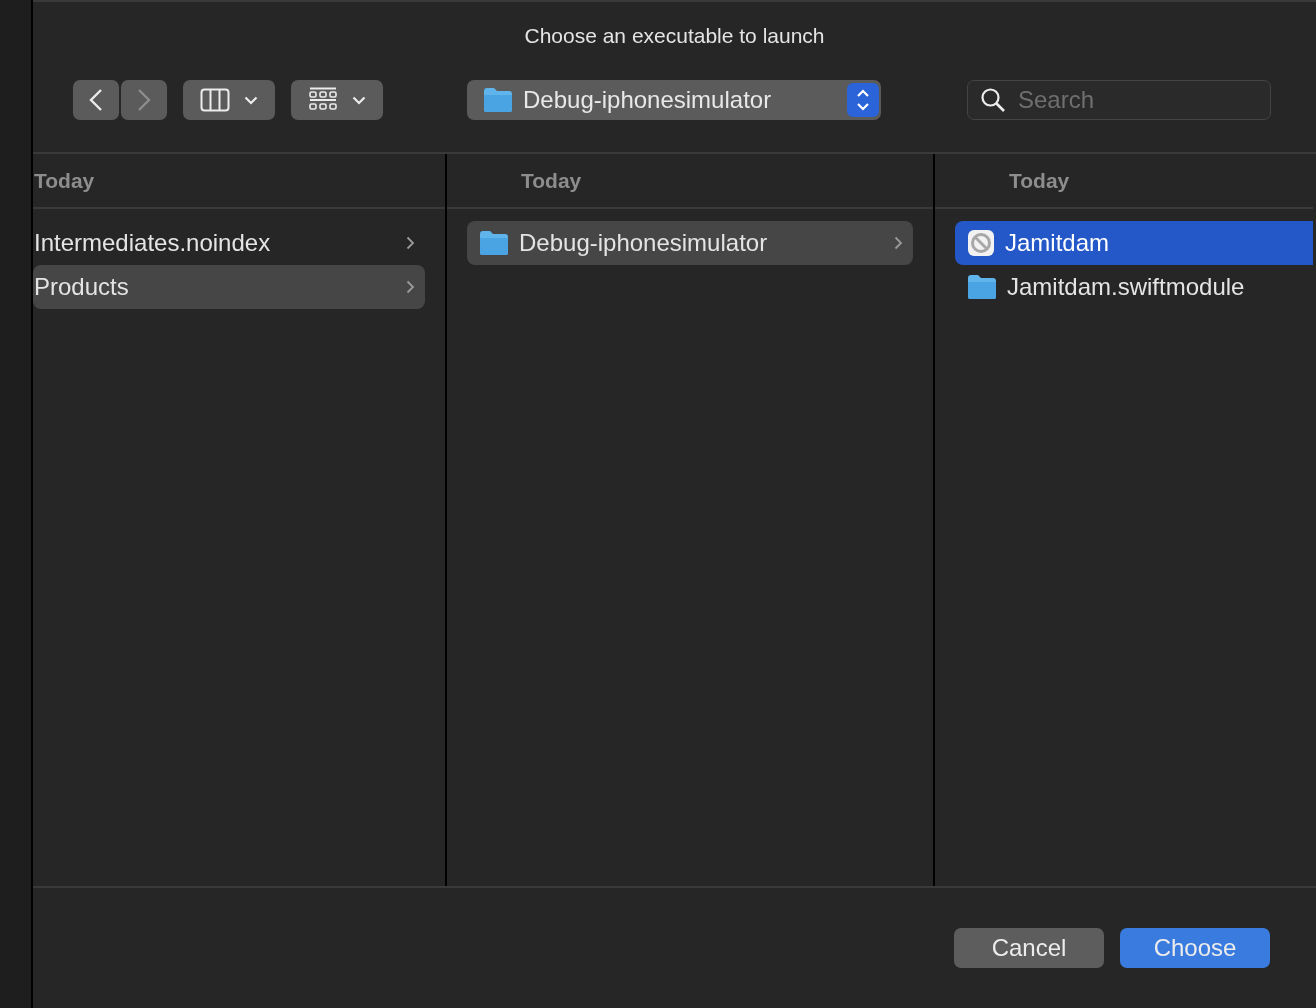 The width and height of the screenshot is (1316, 1008). I want to click on cancel-button: Cancel, so click(1029, 948).